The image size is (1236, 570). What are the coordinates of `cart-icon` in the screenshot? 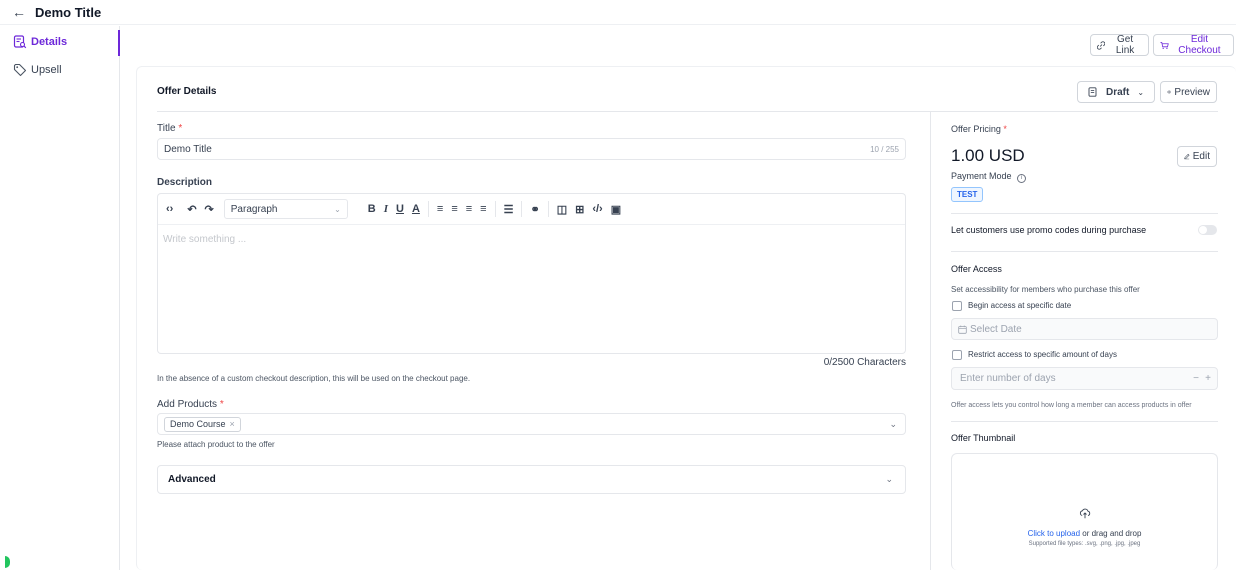 It's located at (1164, 45).